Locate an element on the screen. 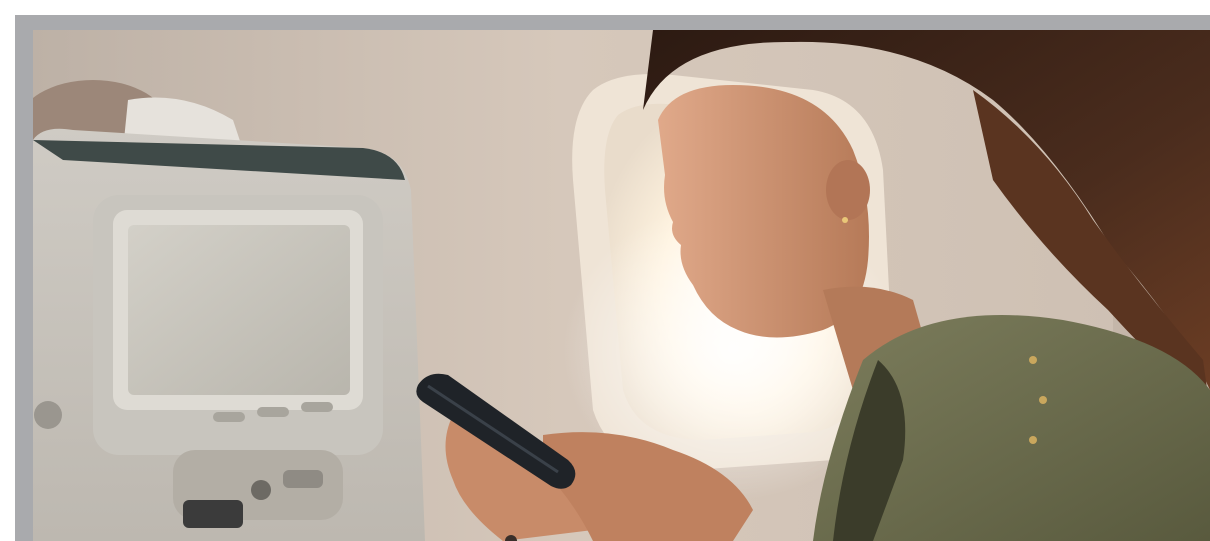 Image resolution: width=1210 pixels, height=541 pixels. seat-knob is located at coordinates (48, 415).